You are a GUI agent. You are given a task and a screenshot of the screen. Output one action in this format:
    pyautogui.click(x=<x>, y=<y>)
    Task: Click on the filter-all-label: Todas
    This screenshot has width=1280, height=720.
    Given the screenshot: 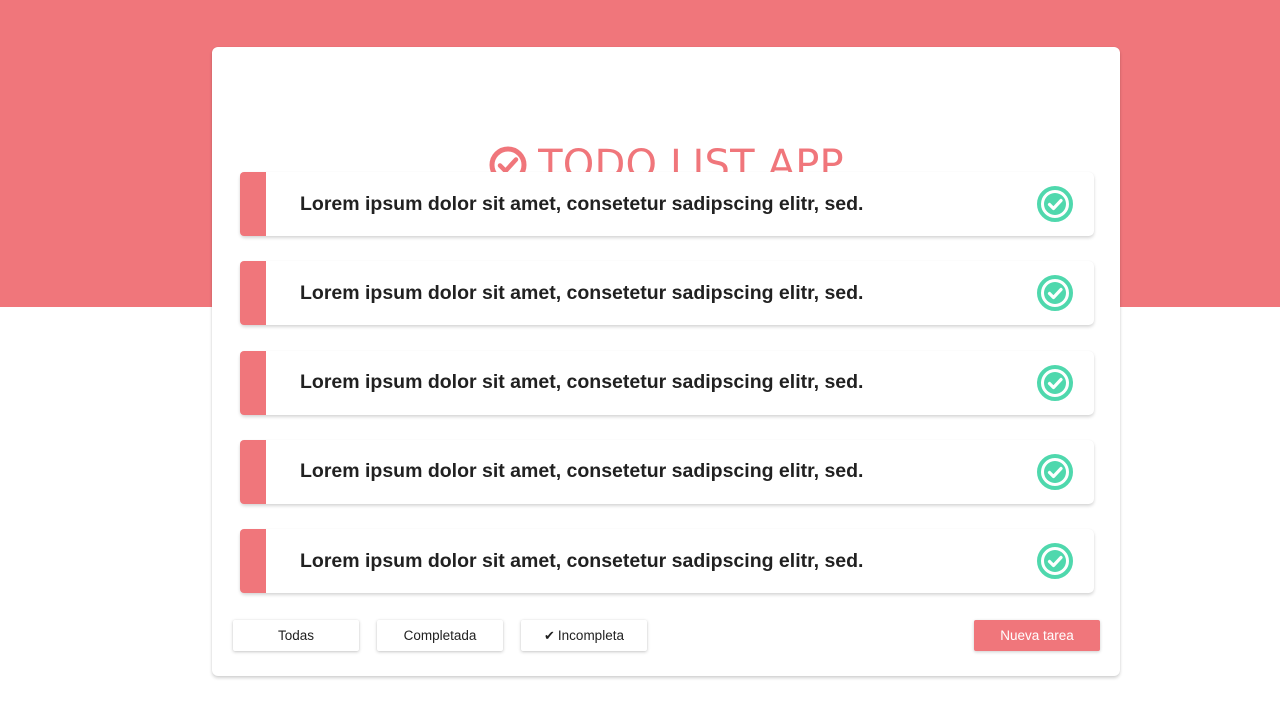 What is the action you would take?
    pyautogui.click(x=296, y=635)
    